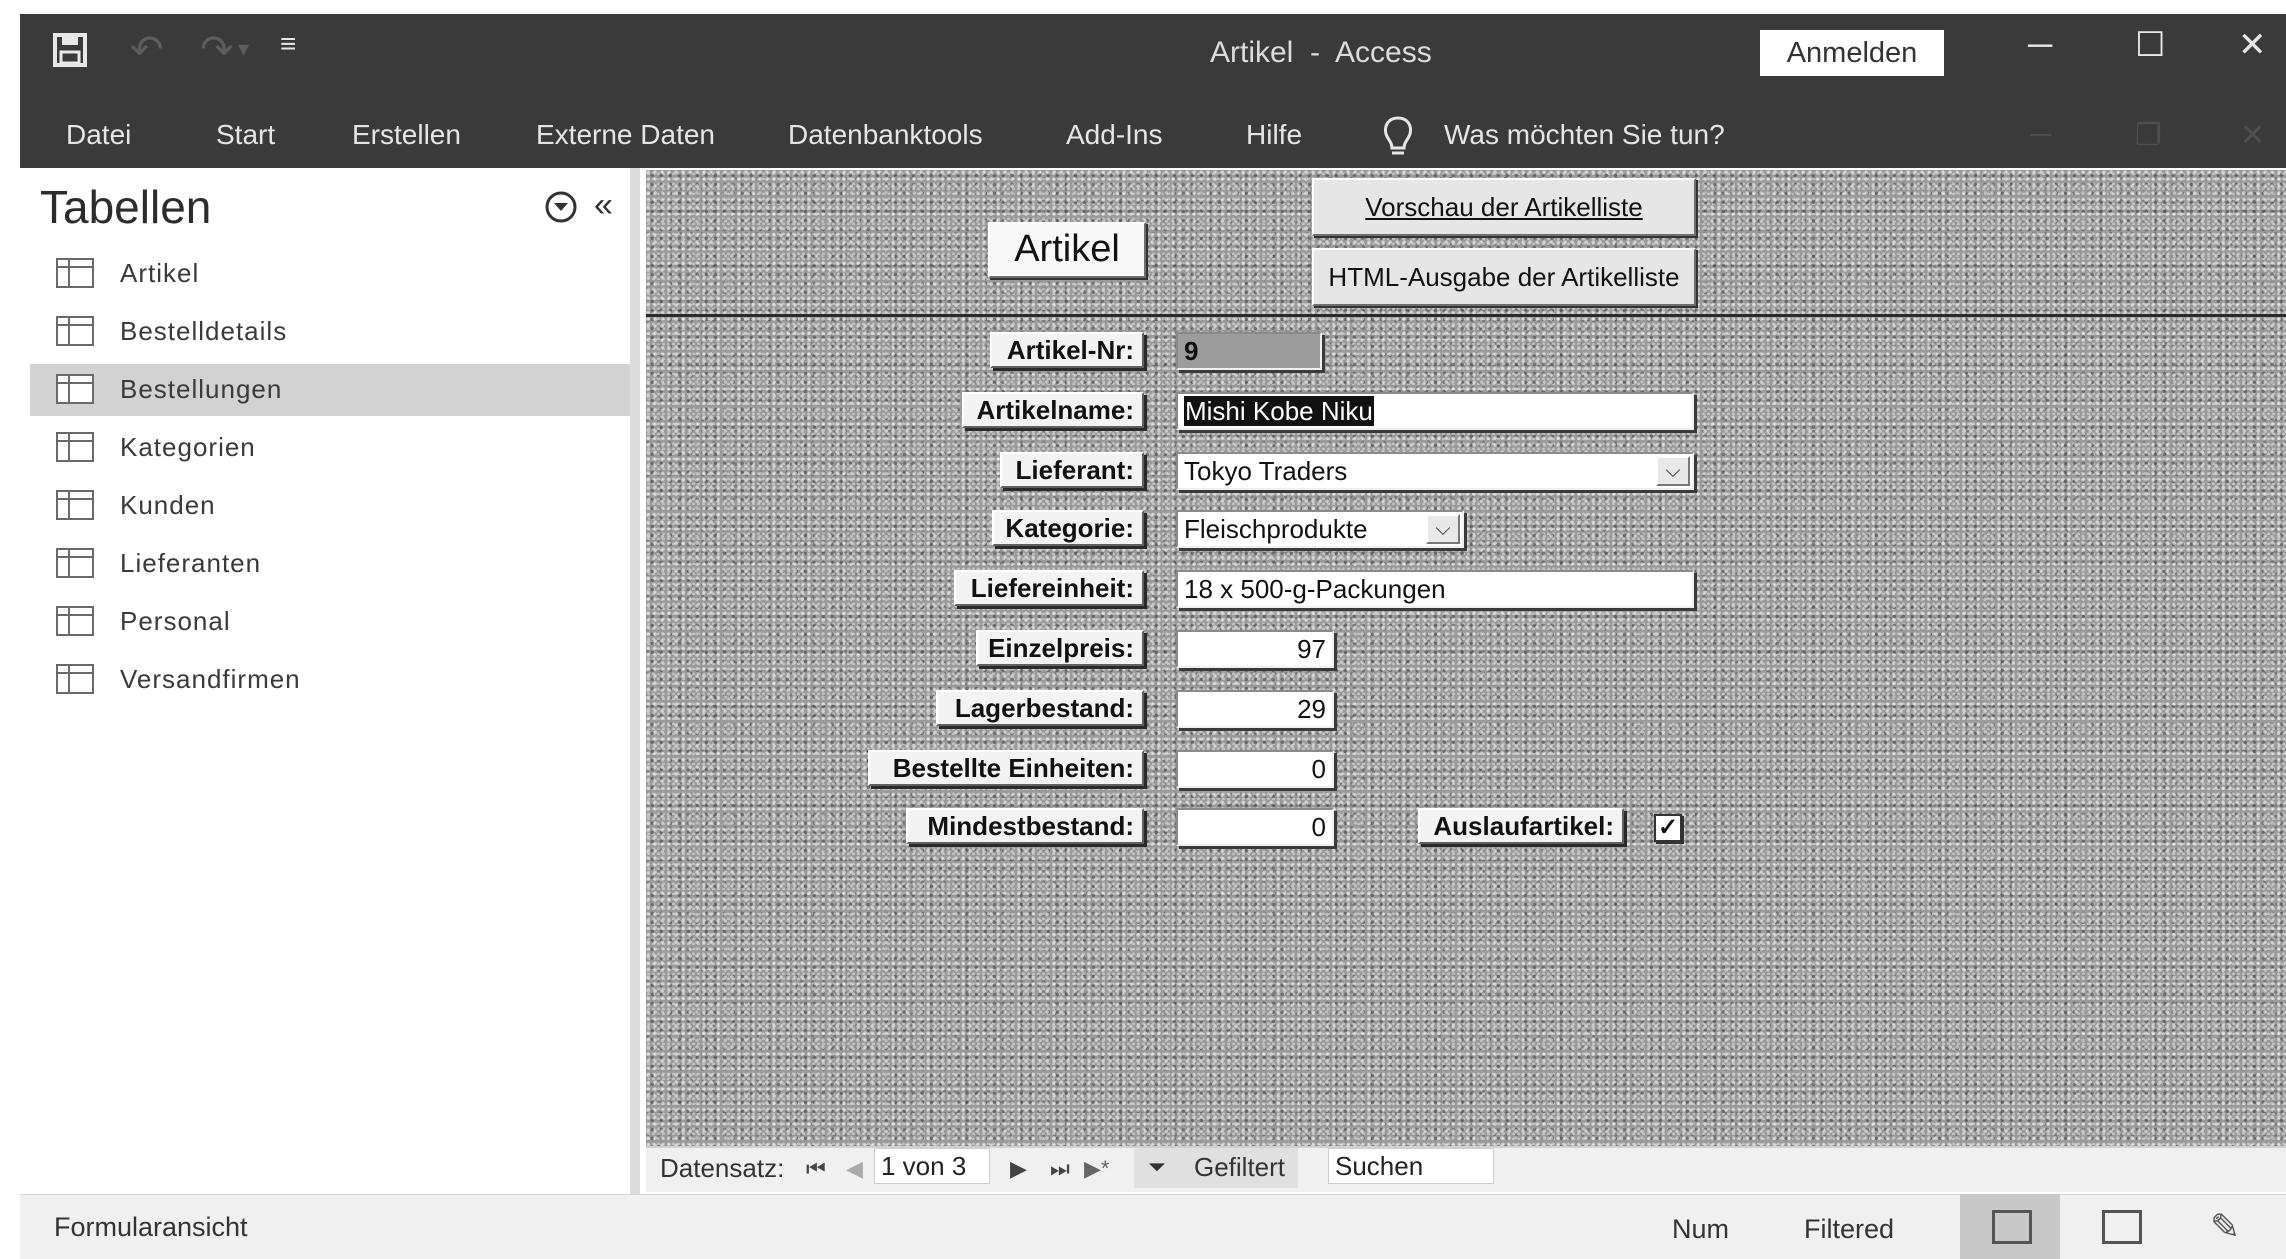 Image resolution: width=2286 pixels, height=1259 pixels. I want to click on kategorie-combo: Fleischprodukte ⌵, so click(1320, 529).